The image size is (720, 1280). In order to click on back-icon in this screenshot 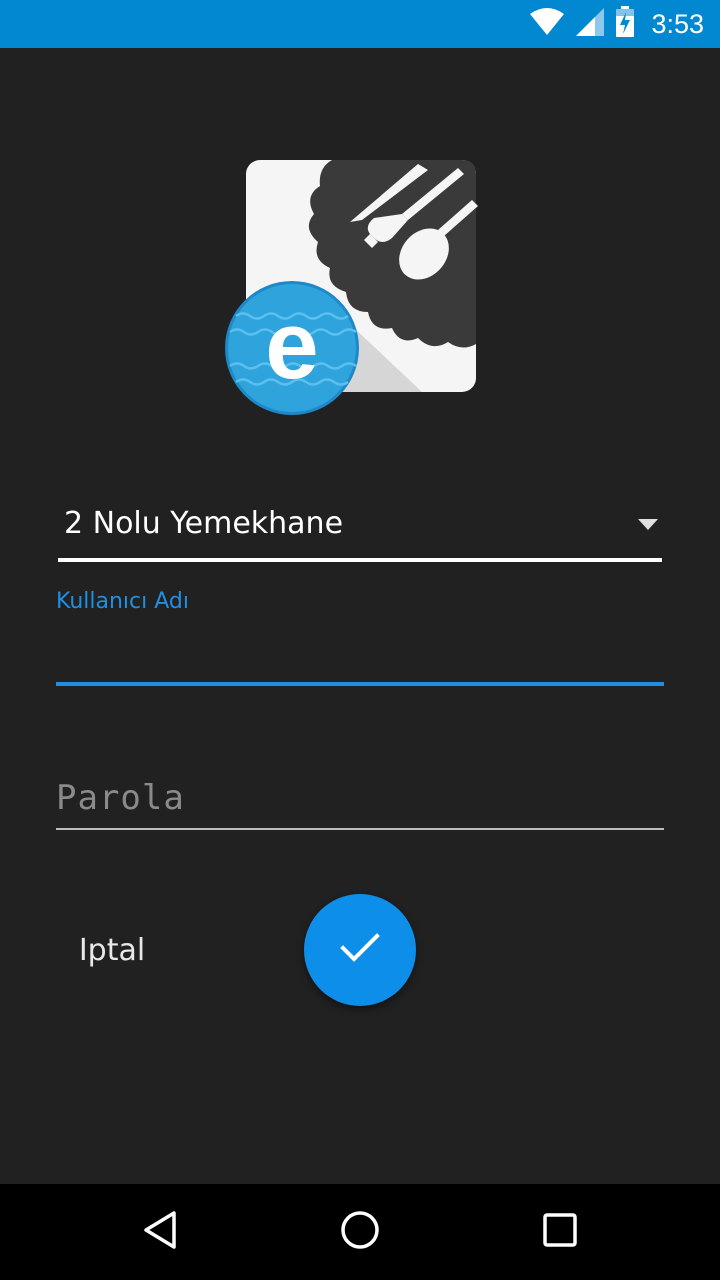, I will do `click(160, 1232)`.